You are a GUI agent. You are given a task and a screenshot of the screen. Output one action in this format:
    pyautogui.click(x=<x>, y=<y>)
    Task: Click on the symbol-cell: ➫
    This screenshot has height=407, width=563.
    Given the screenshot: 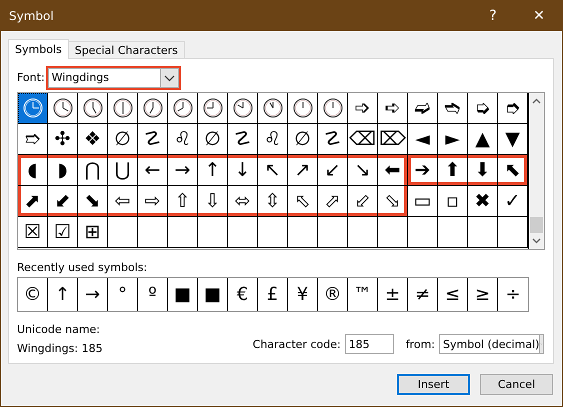 What is the action you would take?
    pyautogui.click(x=423, y=108)
    